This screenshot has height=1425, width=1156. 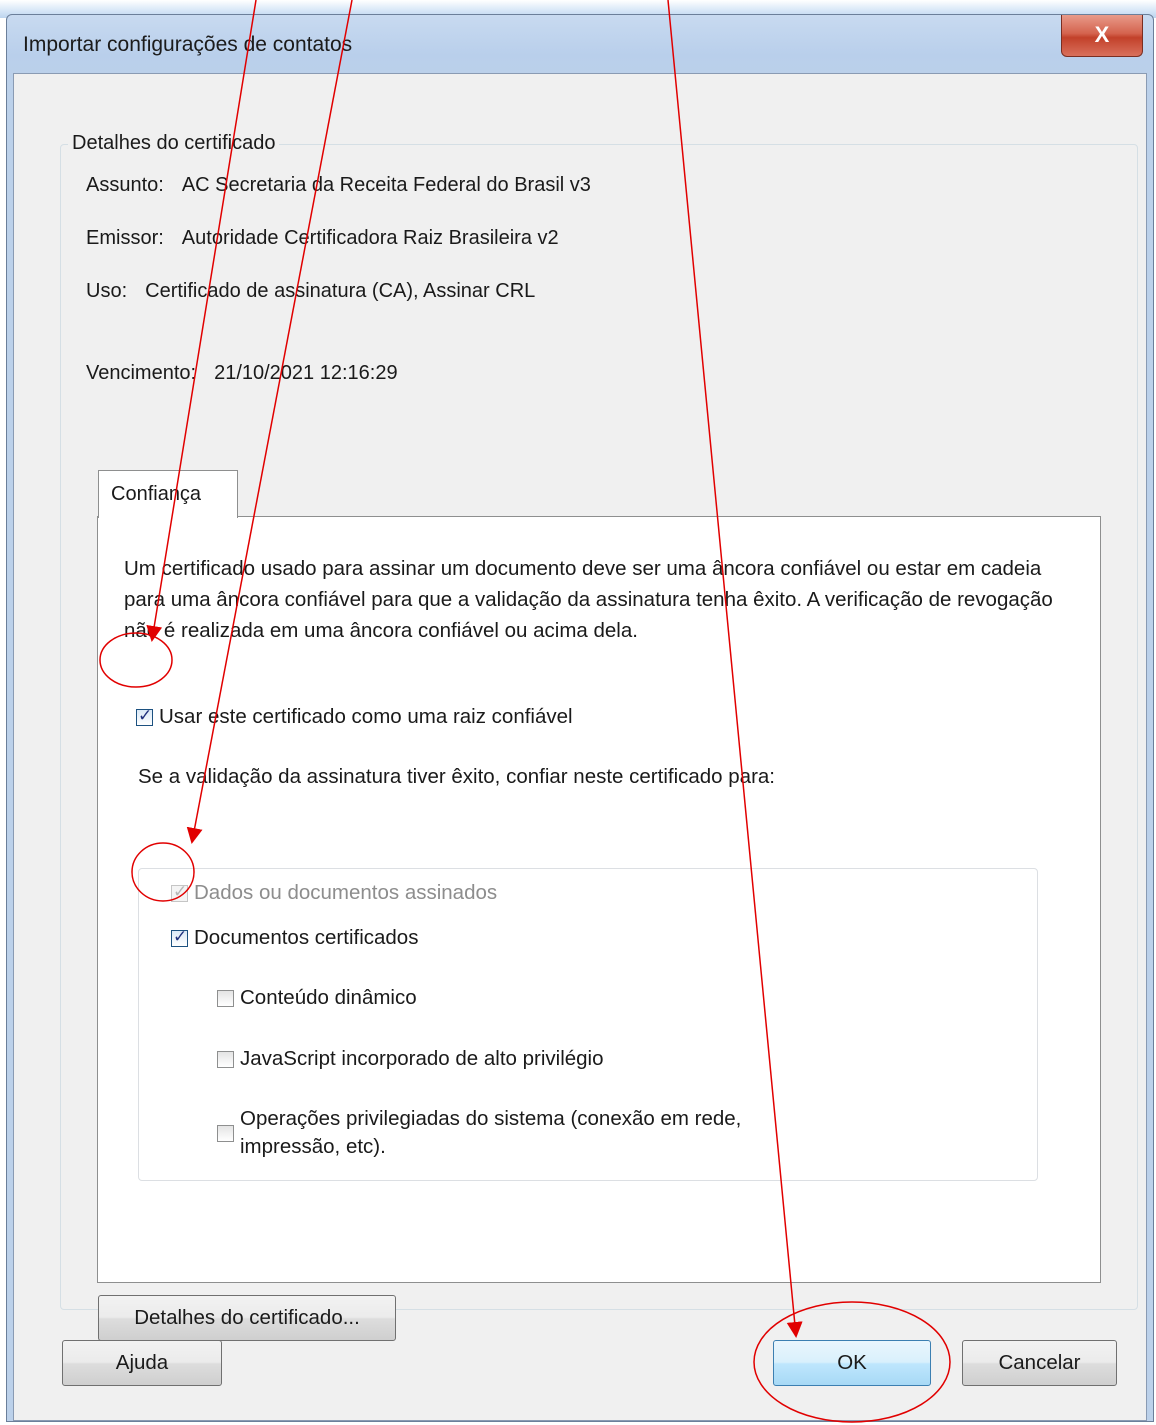 What do you see at coordinates (174, 143) in the screenshot?
I see `certificate-details-legend: Detalhes do certificado` at bounding box center [174, 143].